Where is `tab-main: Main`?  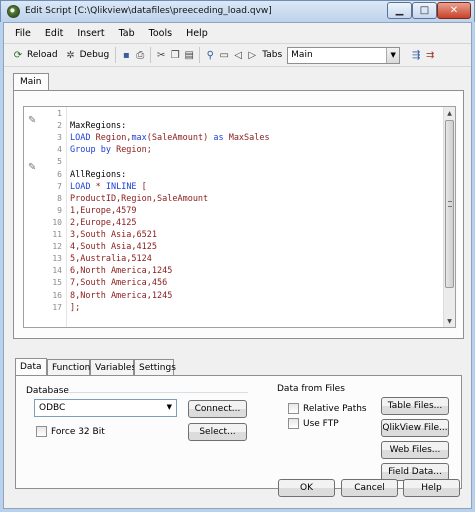
tab-main: Main is located at coordinates (31, 82).